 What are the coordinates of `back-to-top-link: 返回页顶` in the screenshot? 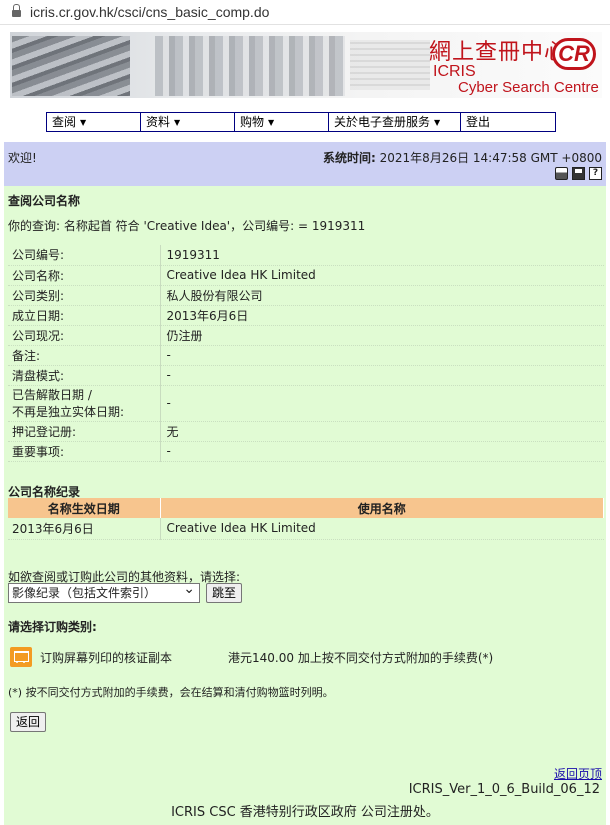 It's located at (578, 773).